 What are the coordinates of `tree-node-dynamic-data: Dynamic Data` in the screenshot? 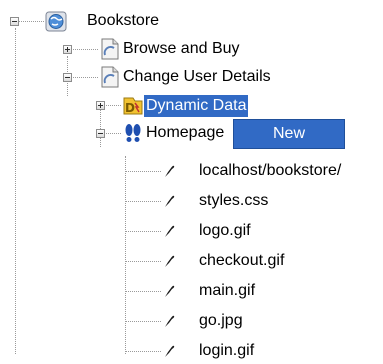 It's located at (196, 106).